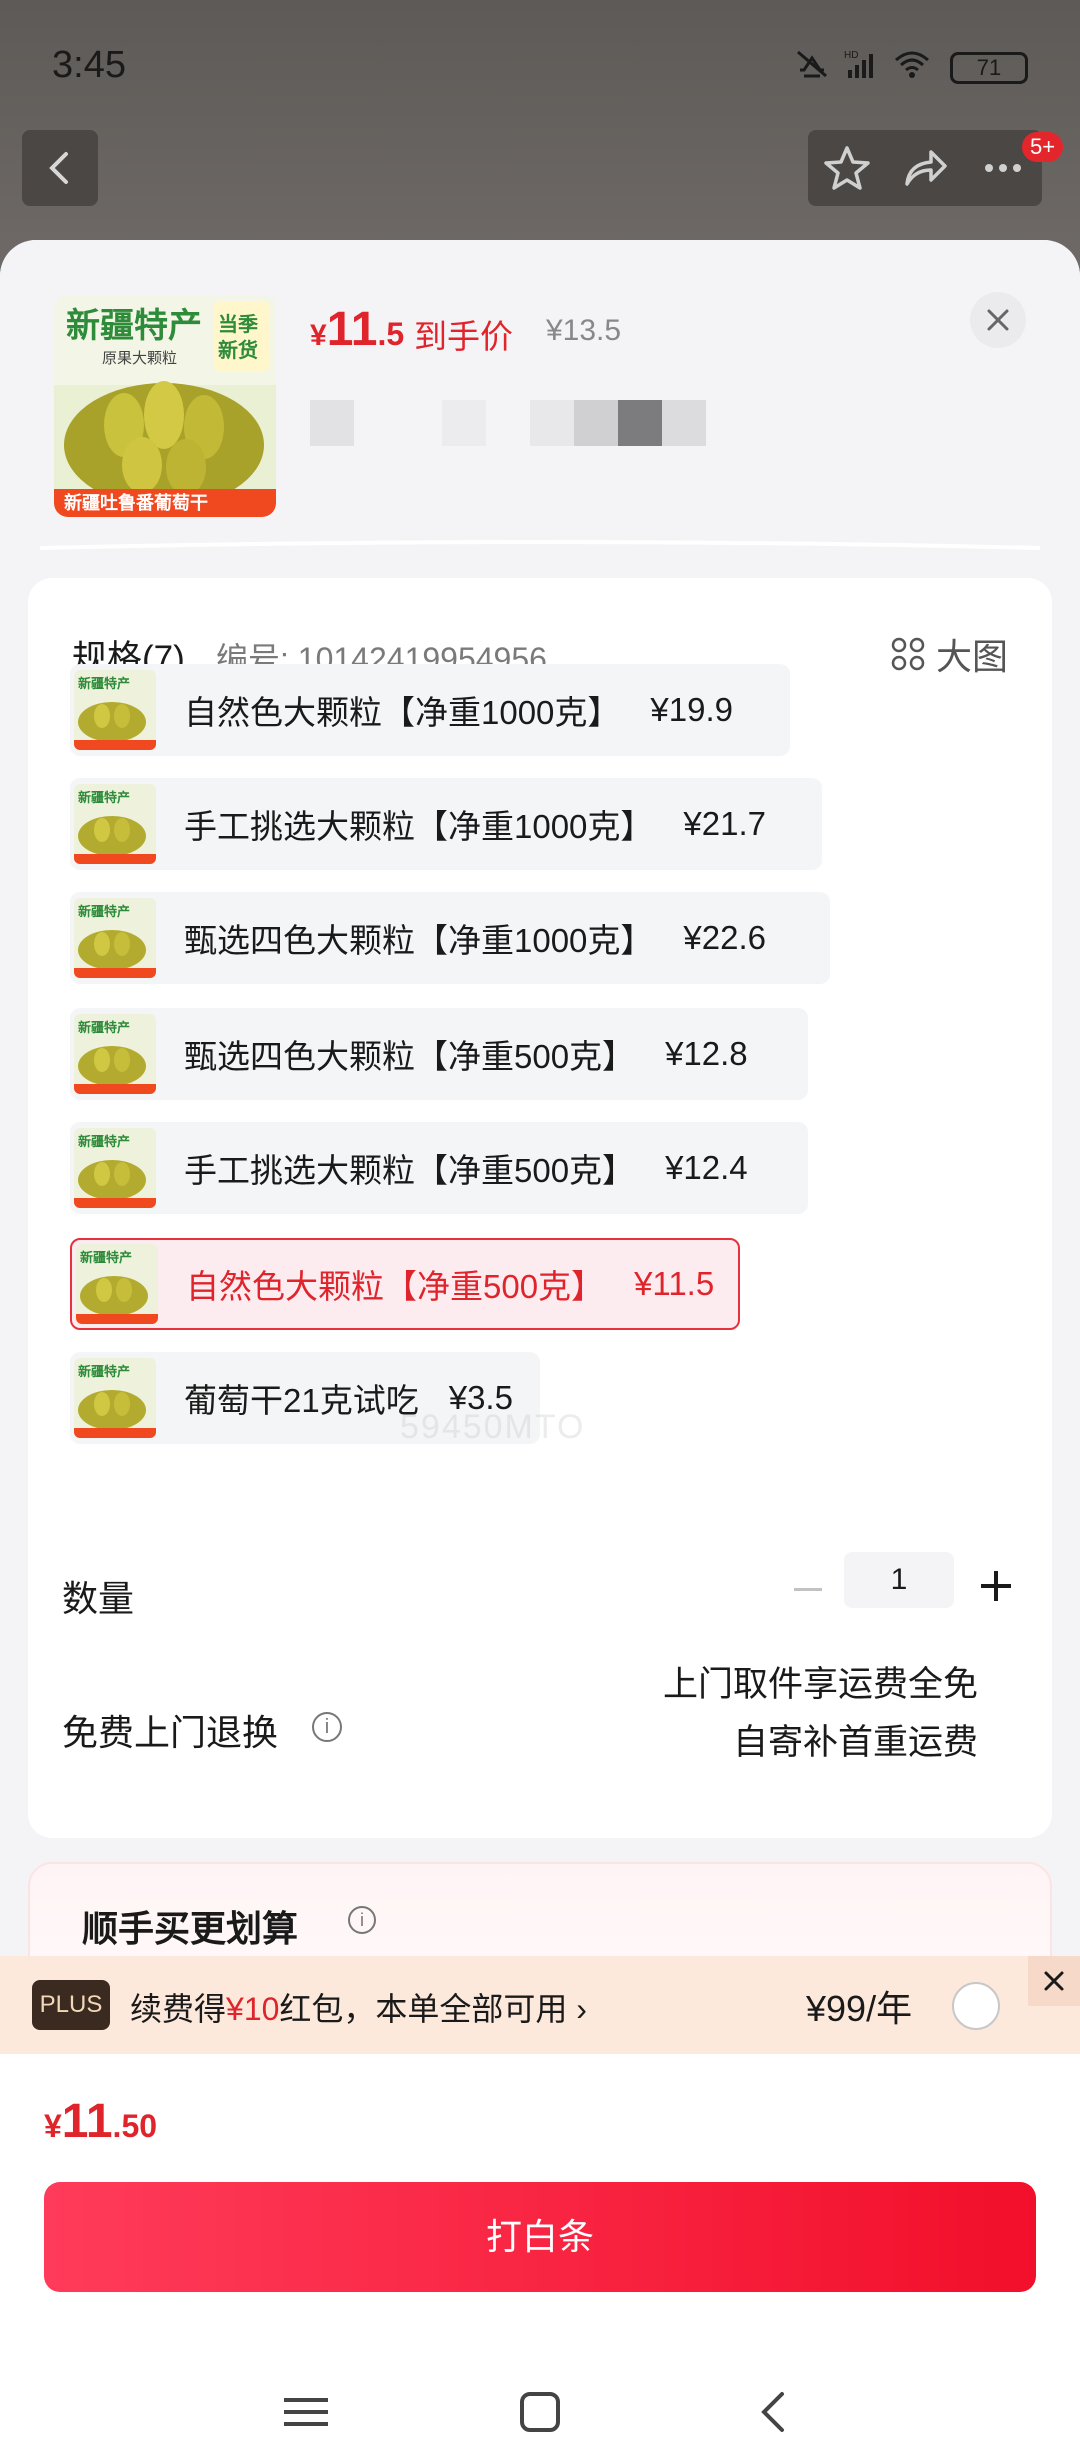 The width and height of the screenshot is (1080, 2460). I want to click on option-price: ¥11.5, so click(674, 1283).